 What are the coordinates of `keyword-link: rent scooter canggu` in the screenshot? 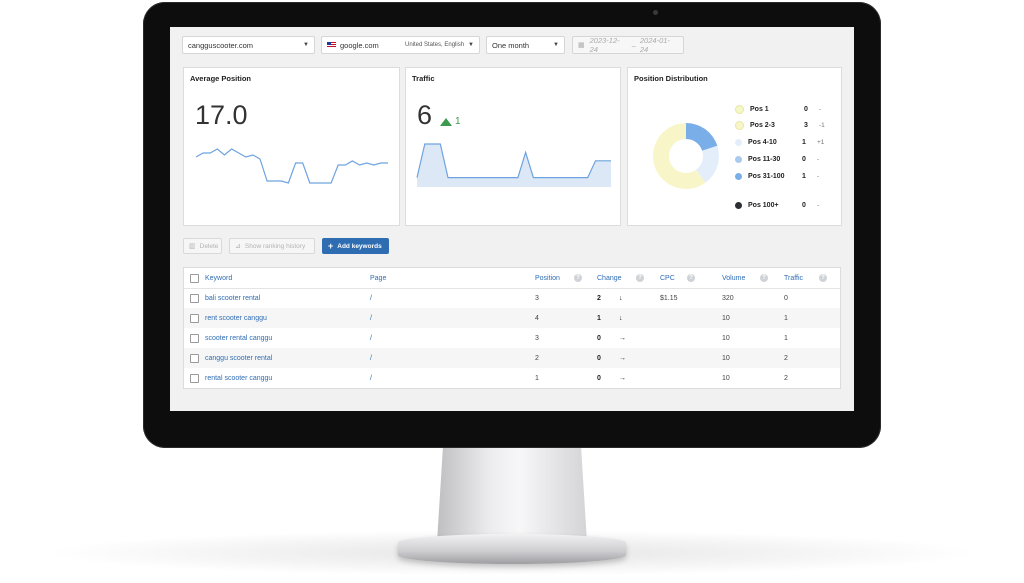 It's located at (236, 318).